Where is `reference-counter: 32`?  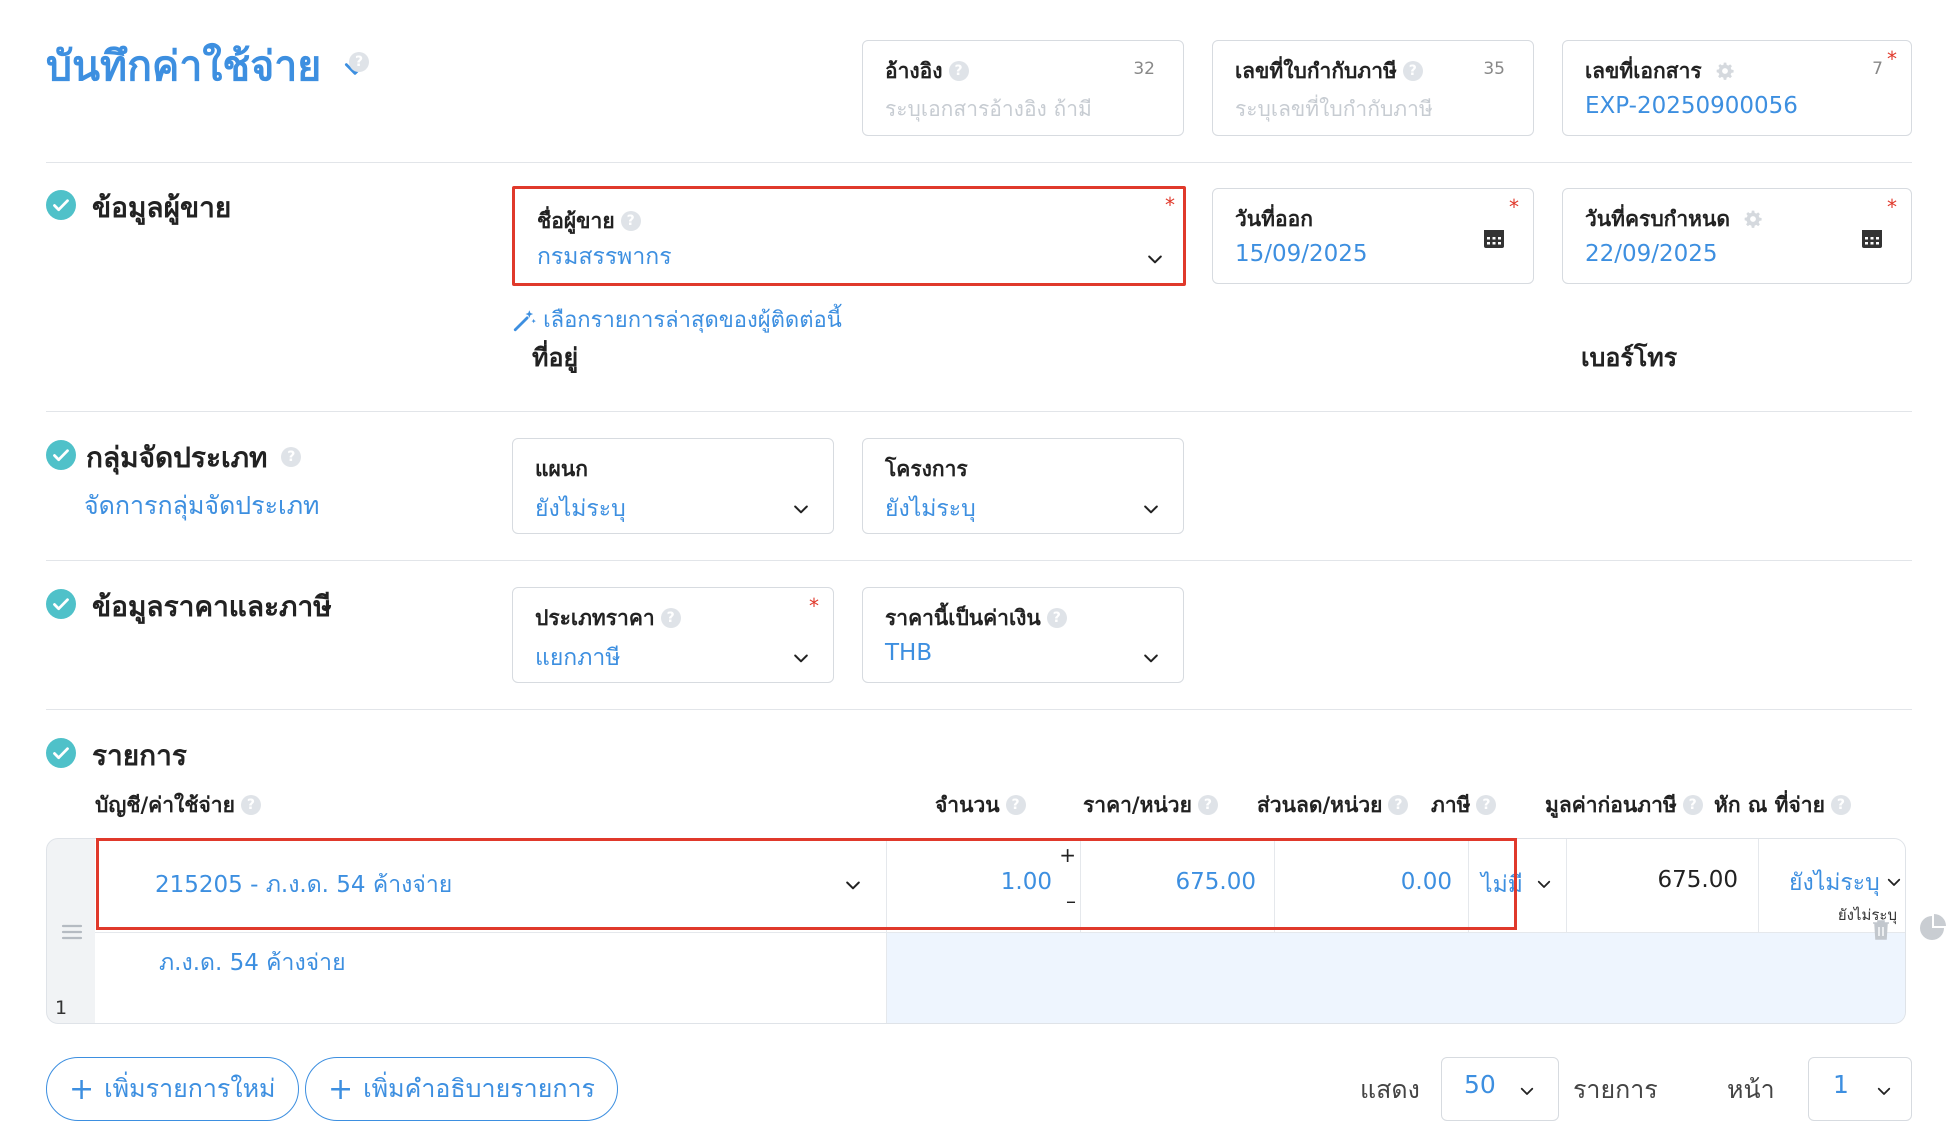 reference-counter: 32 is located at coordinates (1144, 69).